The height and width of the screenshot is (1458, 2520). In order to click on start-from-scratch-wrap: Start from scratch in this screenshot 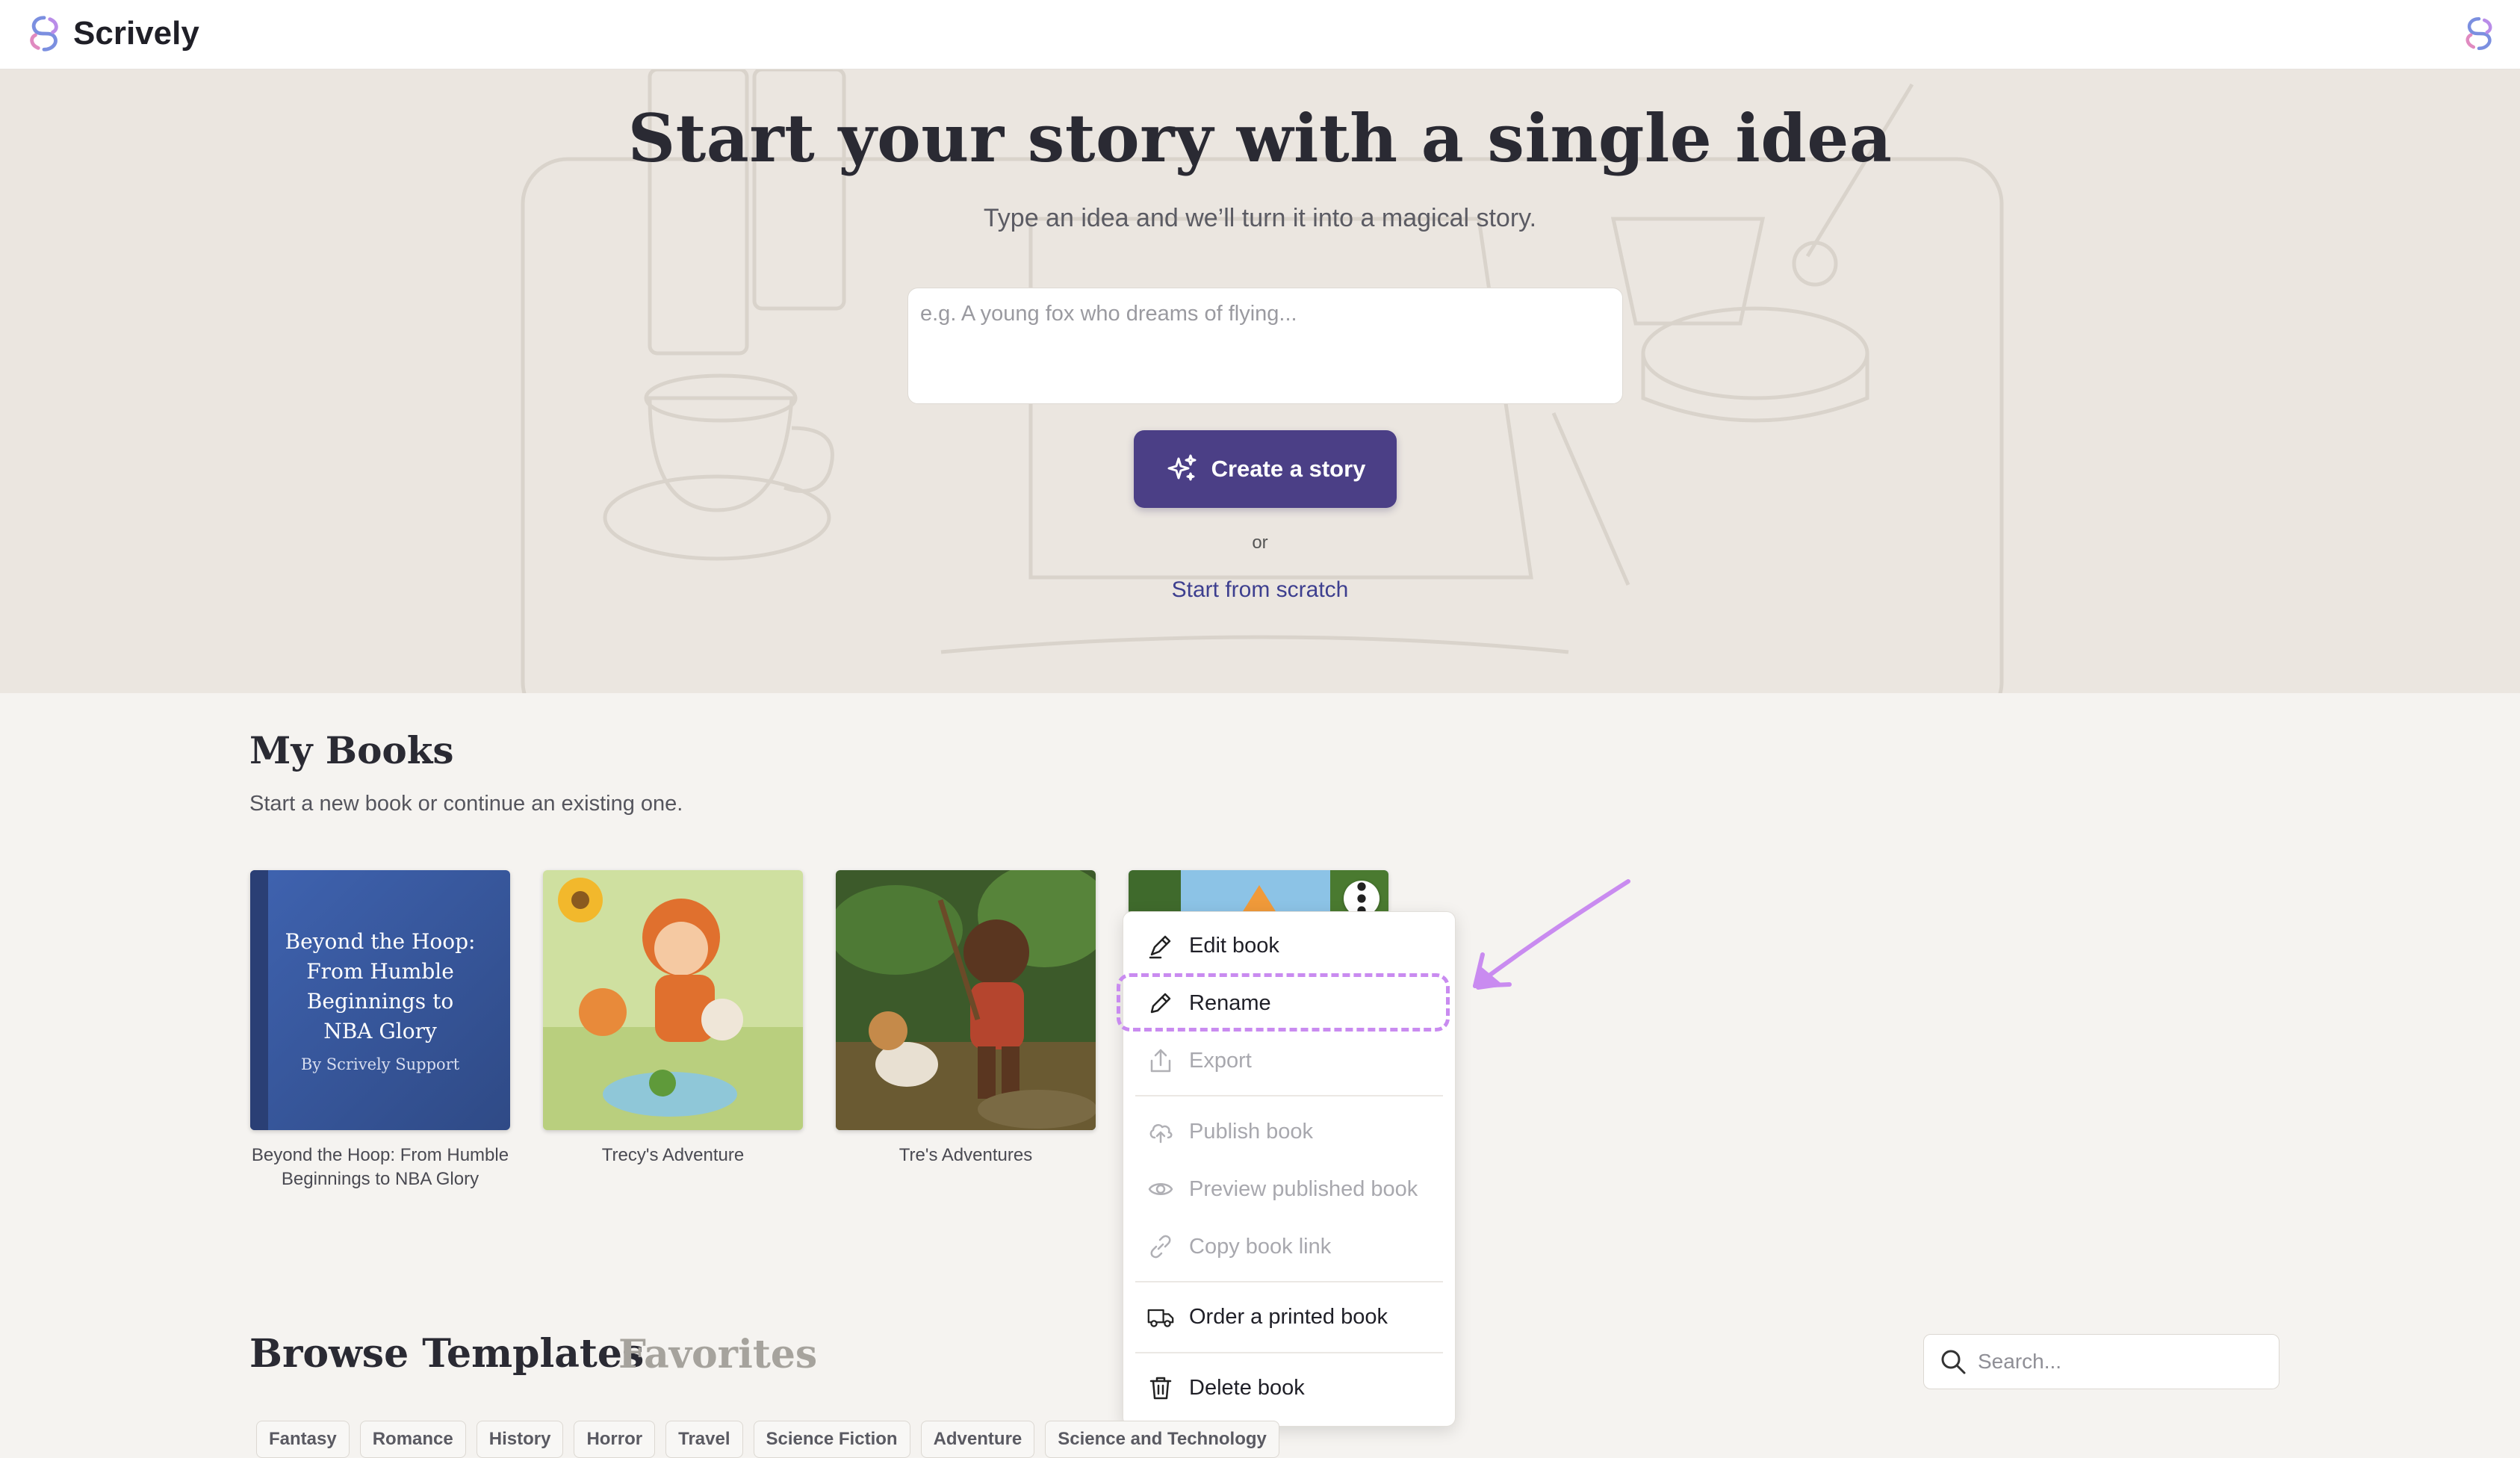, I will do `click(1260, 590)`.